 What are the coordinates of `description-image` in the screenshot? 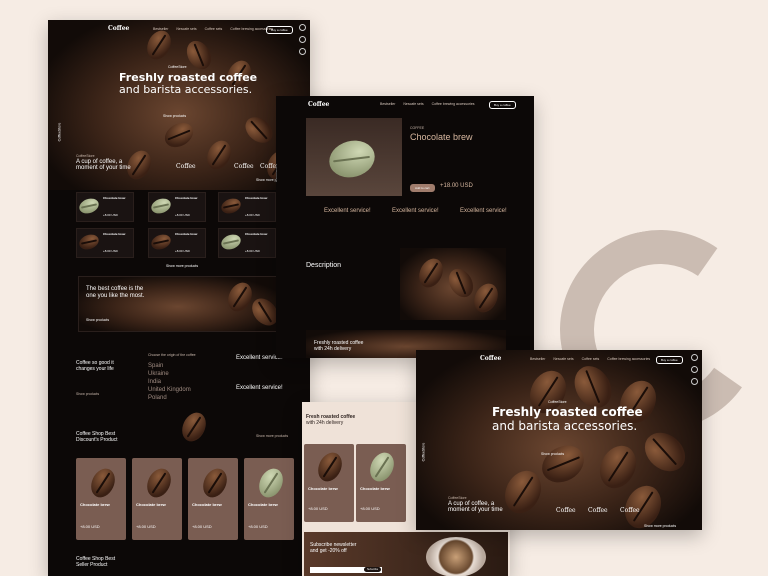 It's located at (453, 284).